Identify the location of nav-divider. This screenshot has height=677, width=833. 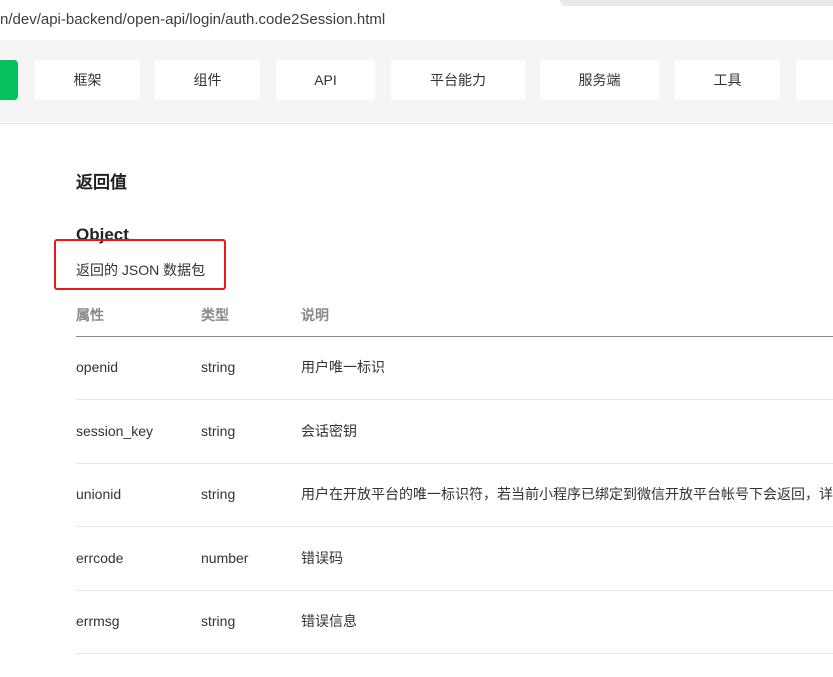
(416, 123).